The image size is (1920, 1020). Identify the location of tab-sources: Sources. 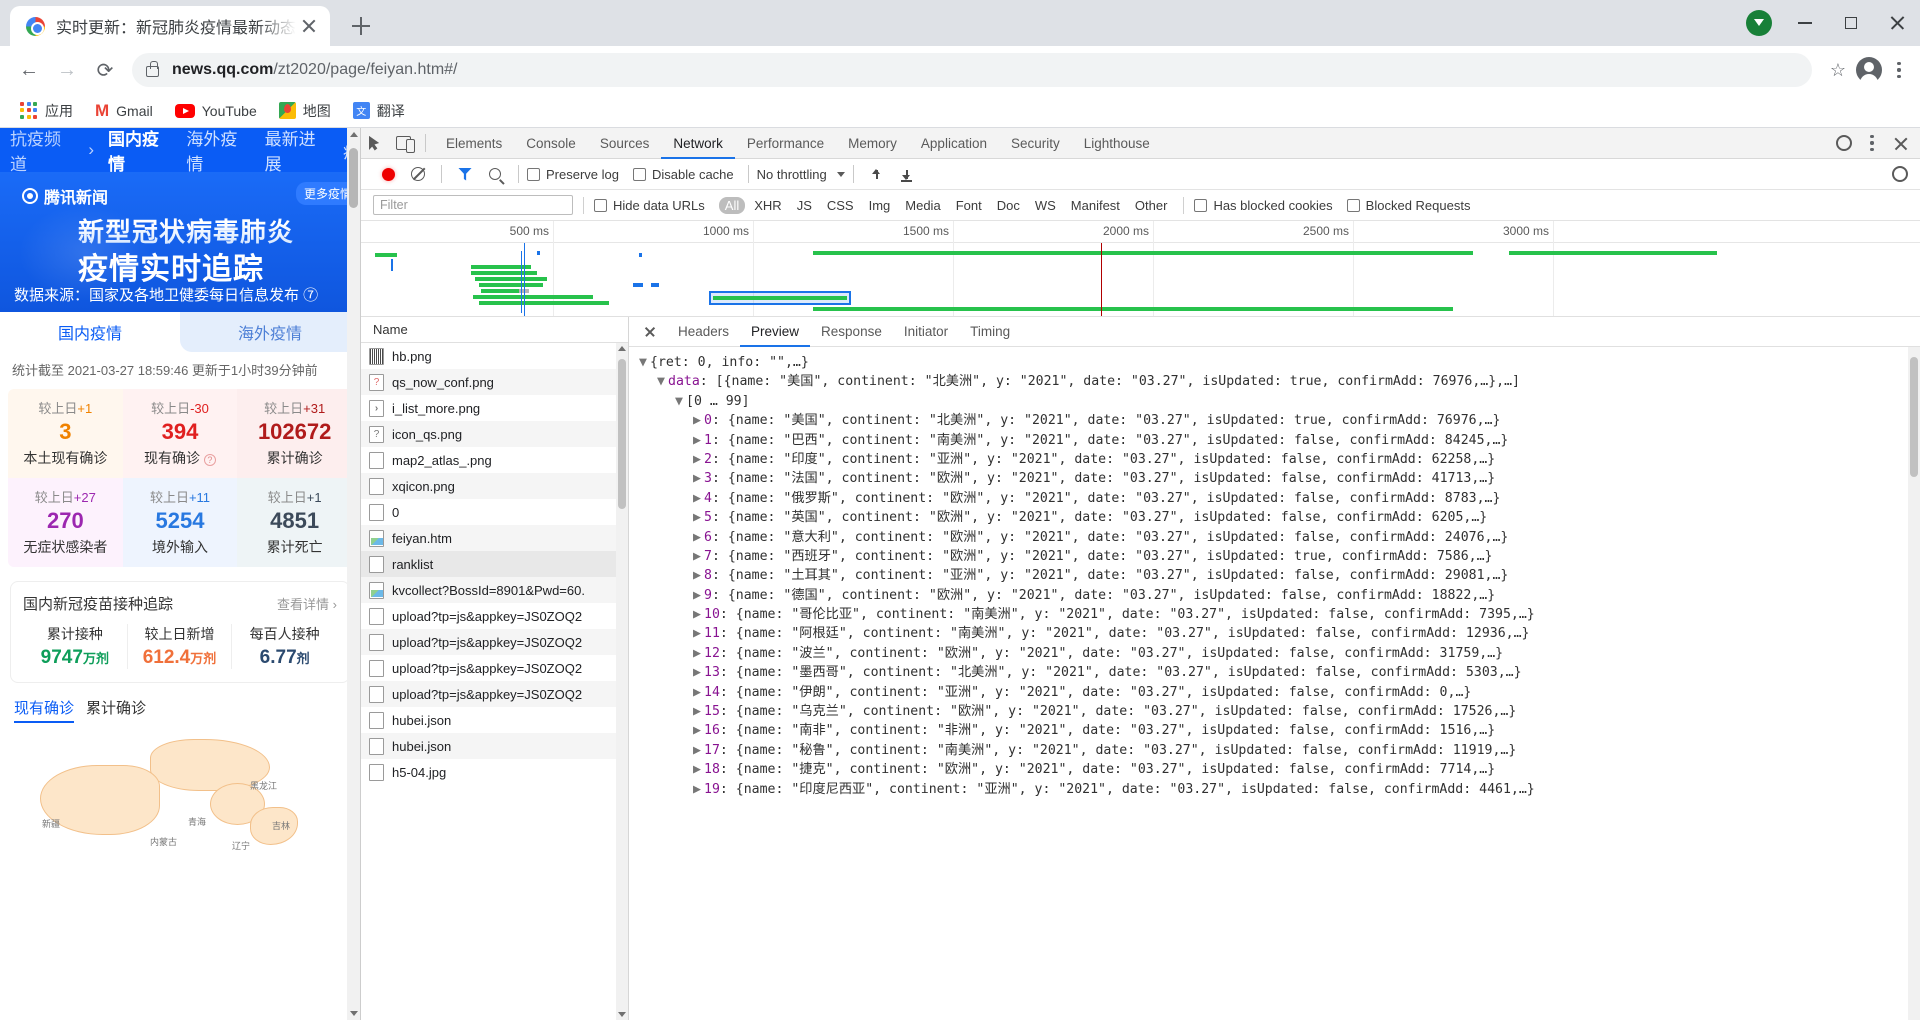
(625, 143).